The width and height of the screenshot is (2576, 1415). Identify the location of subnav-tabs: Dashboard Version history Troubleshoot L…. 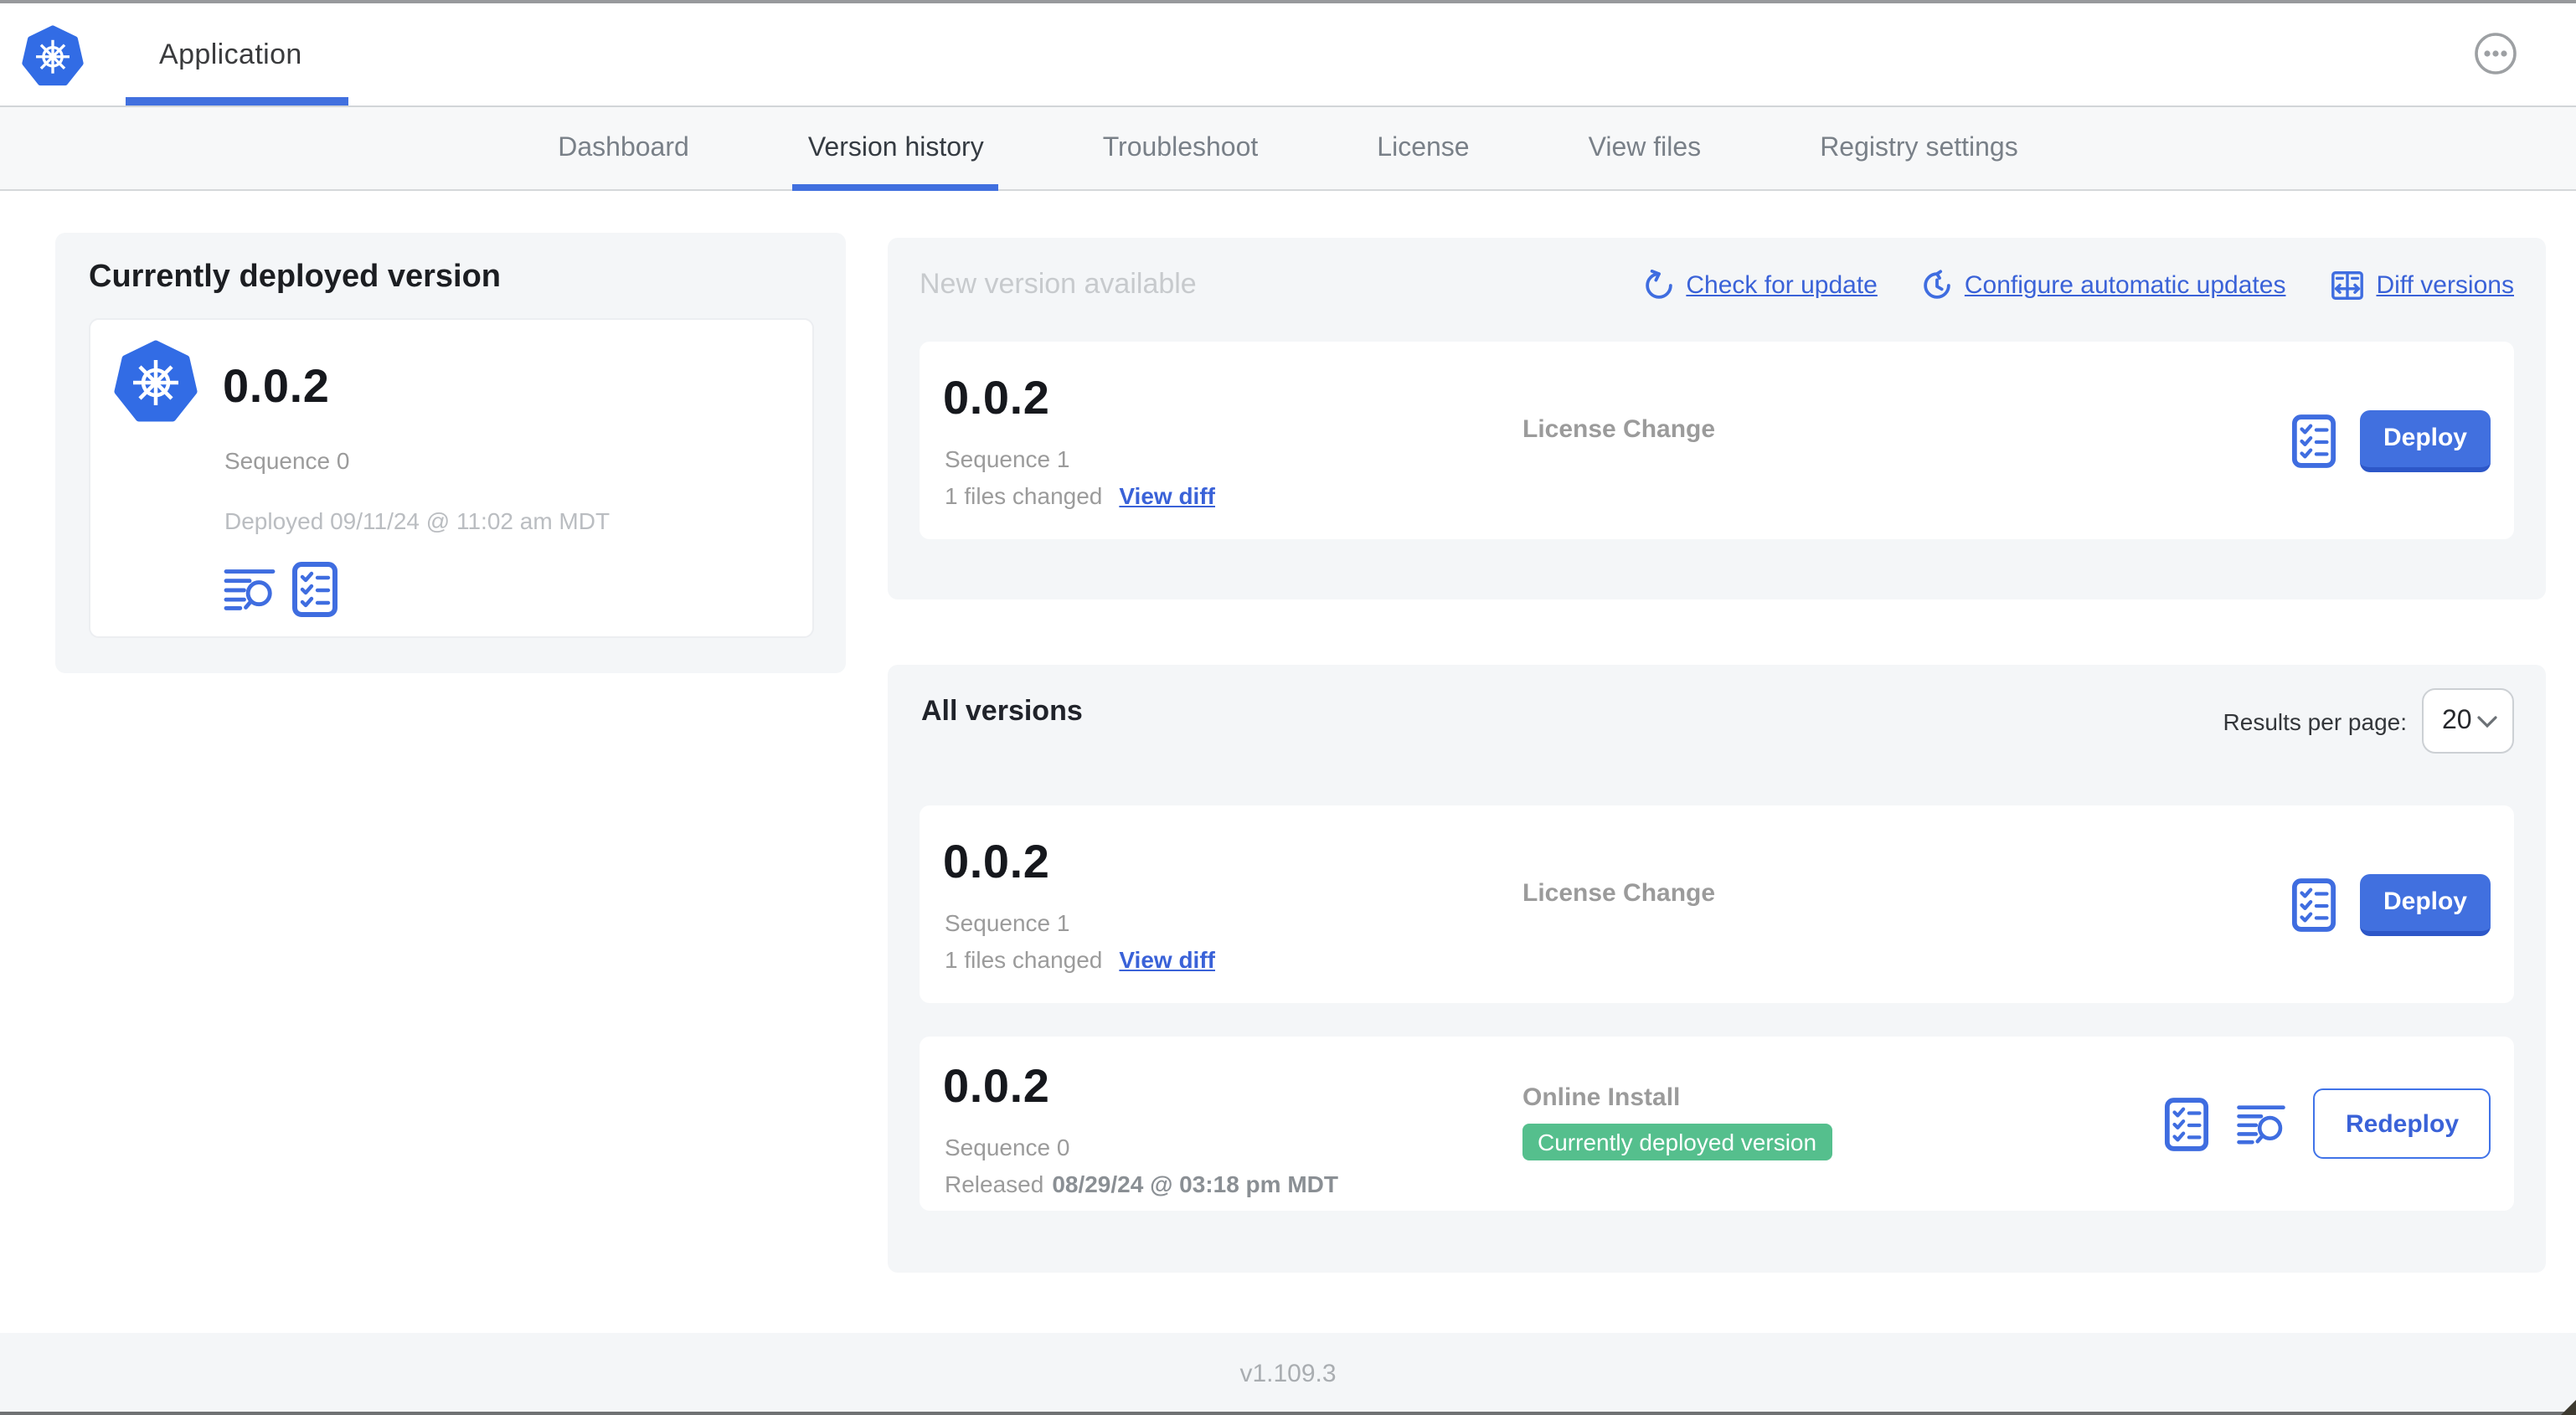
(1288, 149).